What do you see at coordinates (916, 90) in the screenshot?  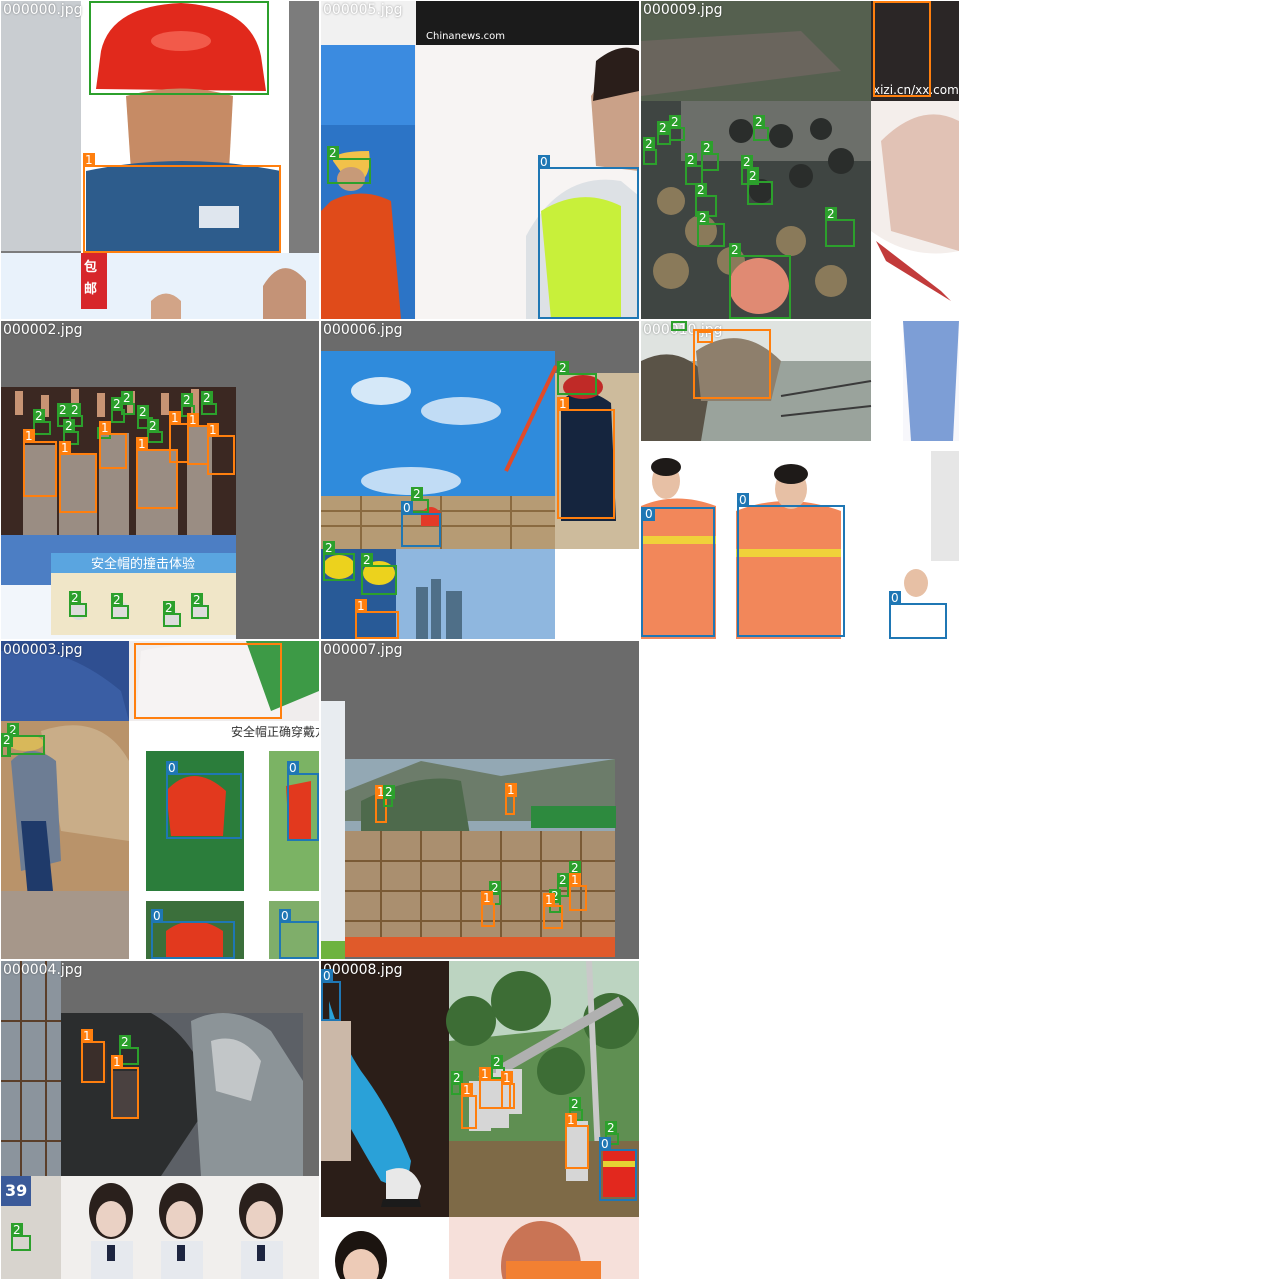 I see `watermark-text: xizi.cn/xx.com` at bounding box center [916, 90].